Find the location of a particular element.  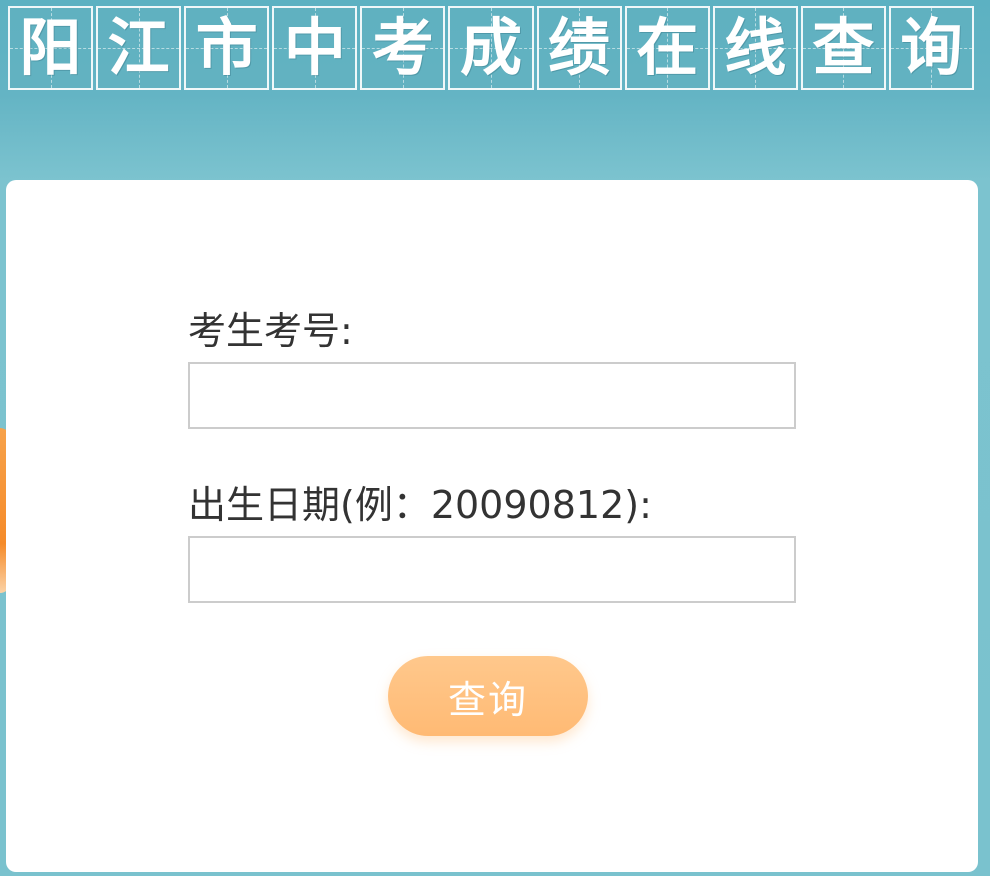

exam-number-label: 考生考号: is located at coordinates (270, 331).